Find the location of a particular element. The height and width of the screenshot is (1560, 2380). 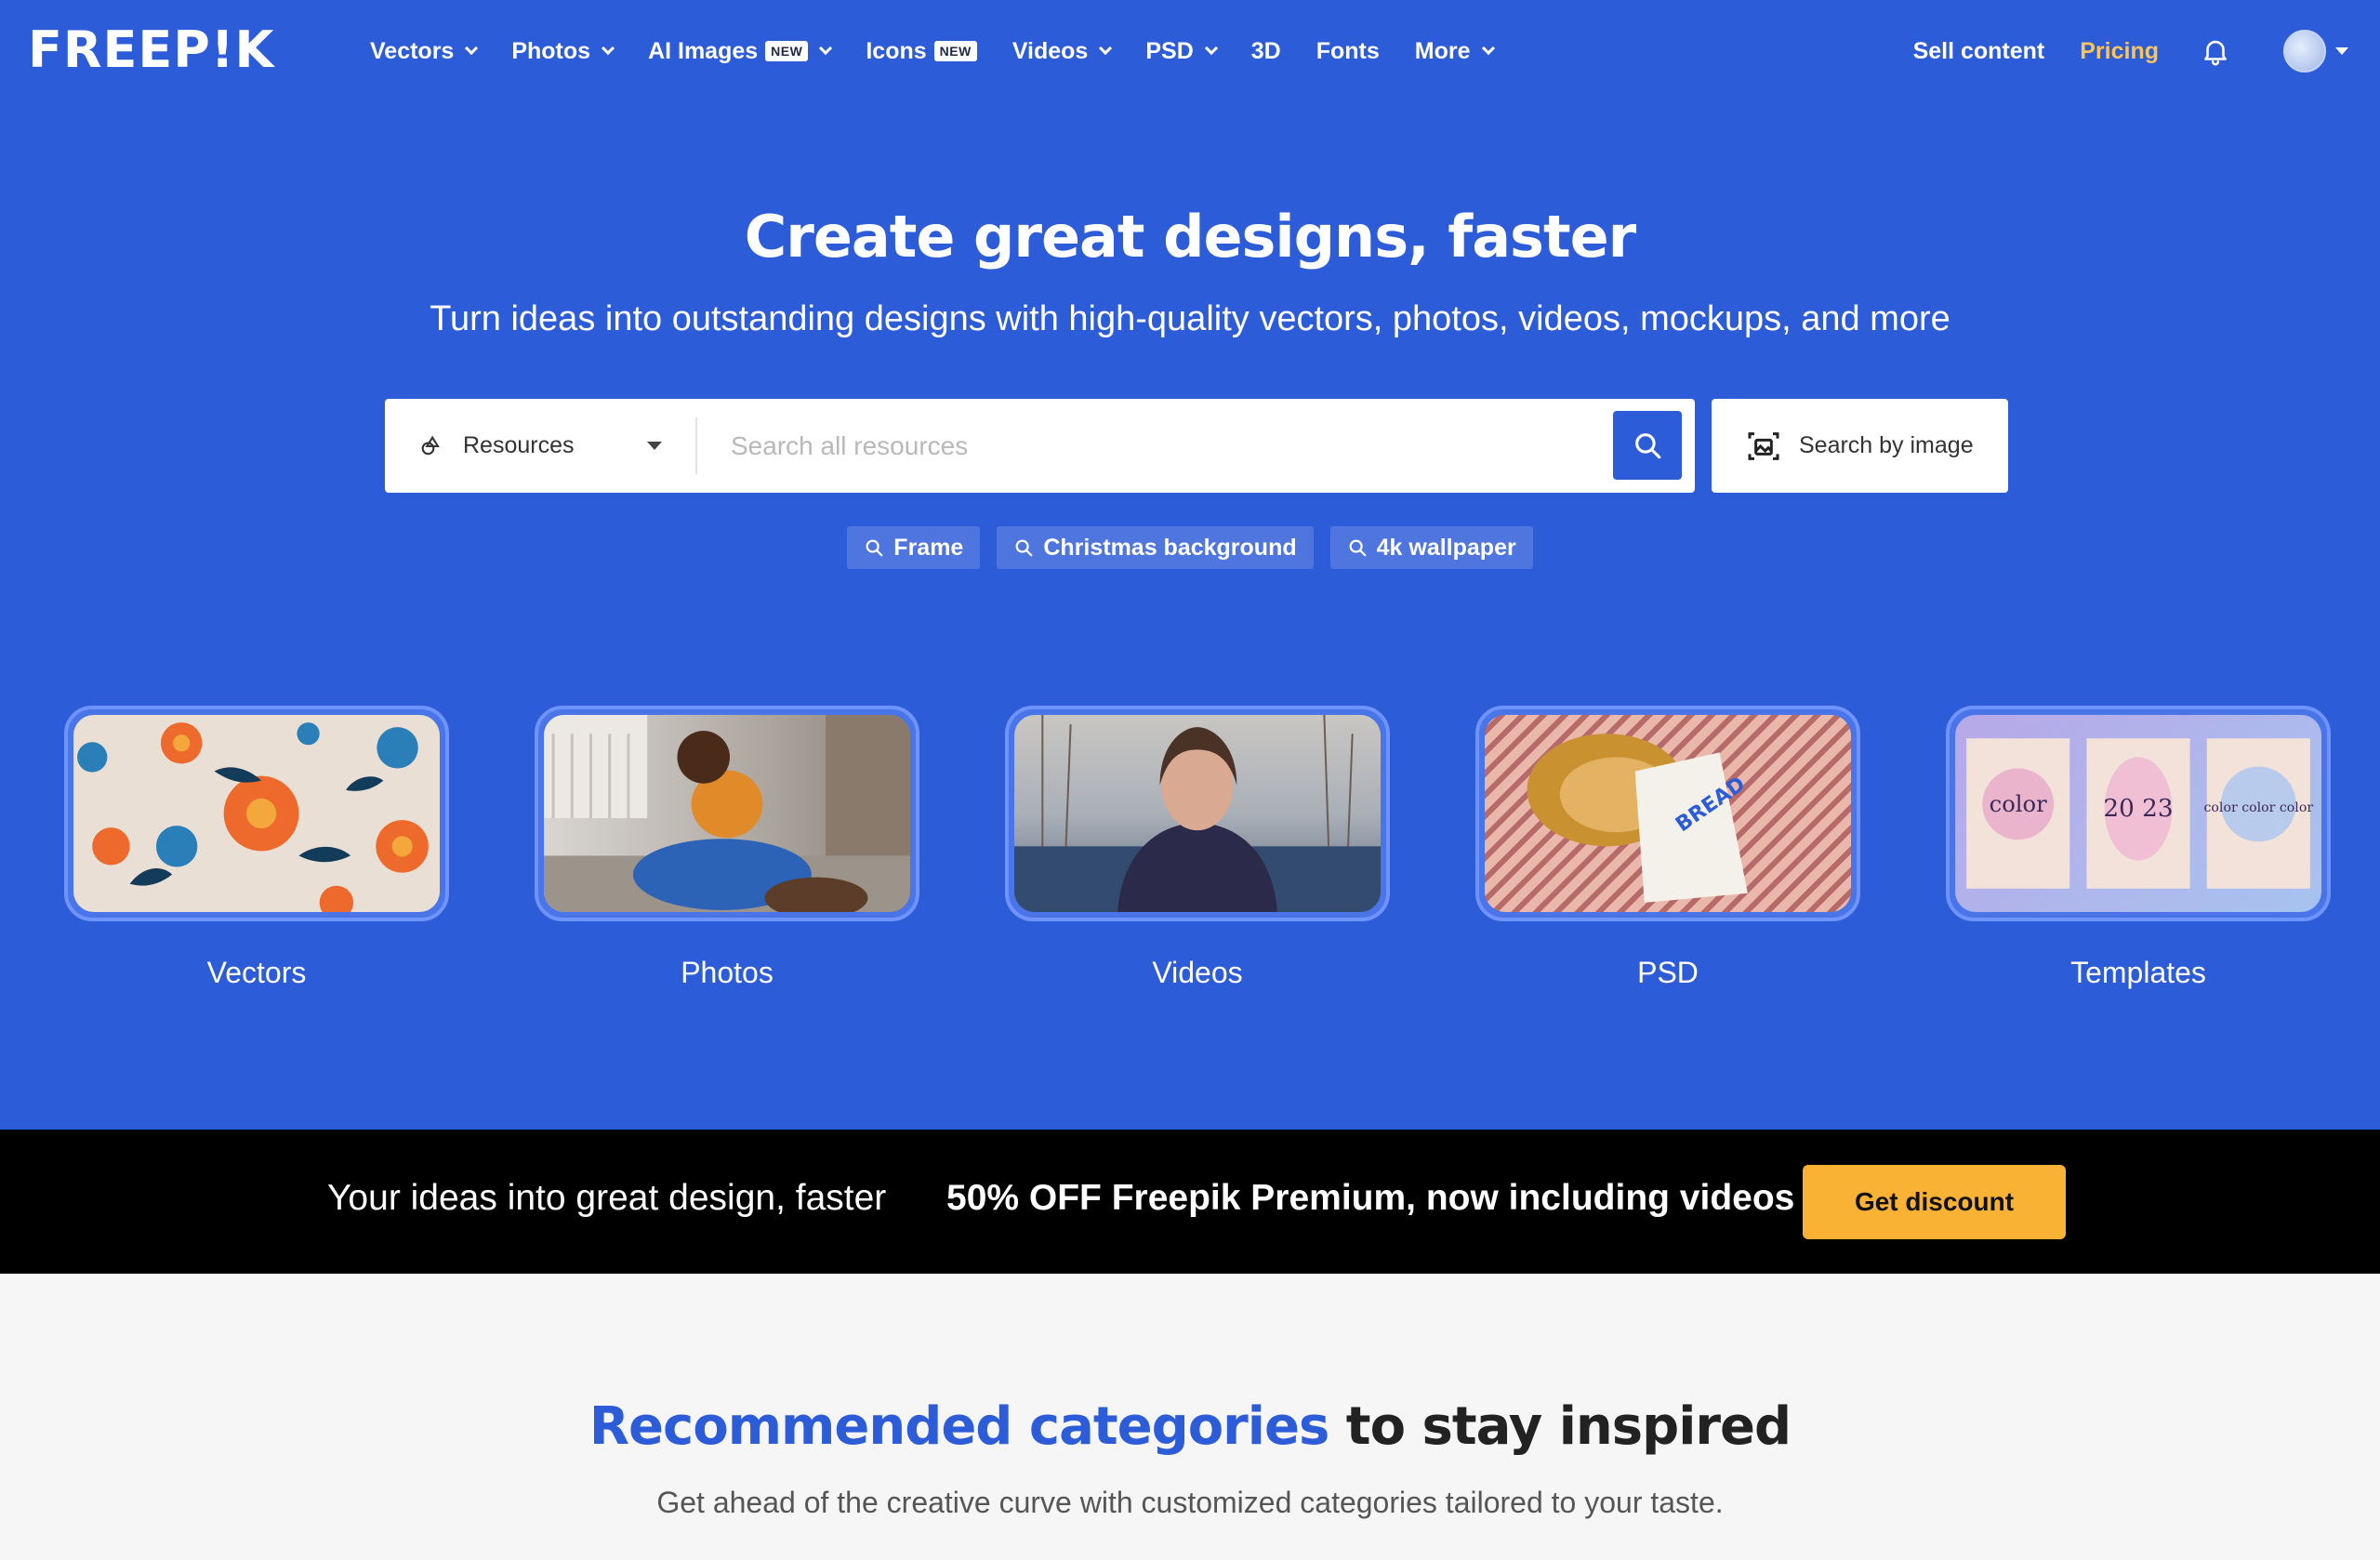

photos-thumbnail is located at coordinates (727, 813).